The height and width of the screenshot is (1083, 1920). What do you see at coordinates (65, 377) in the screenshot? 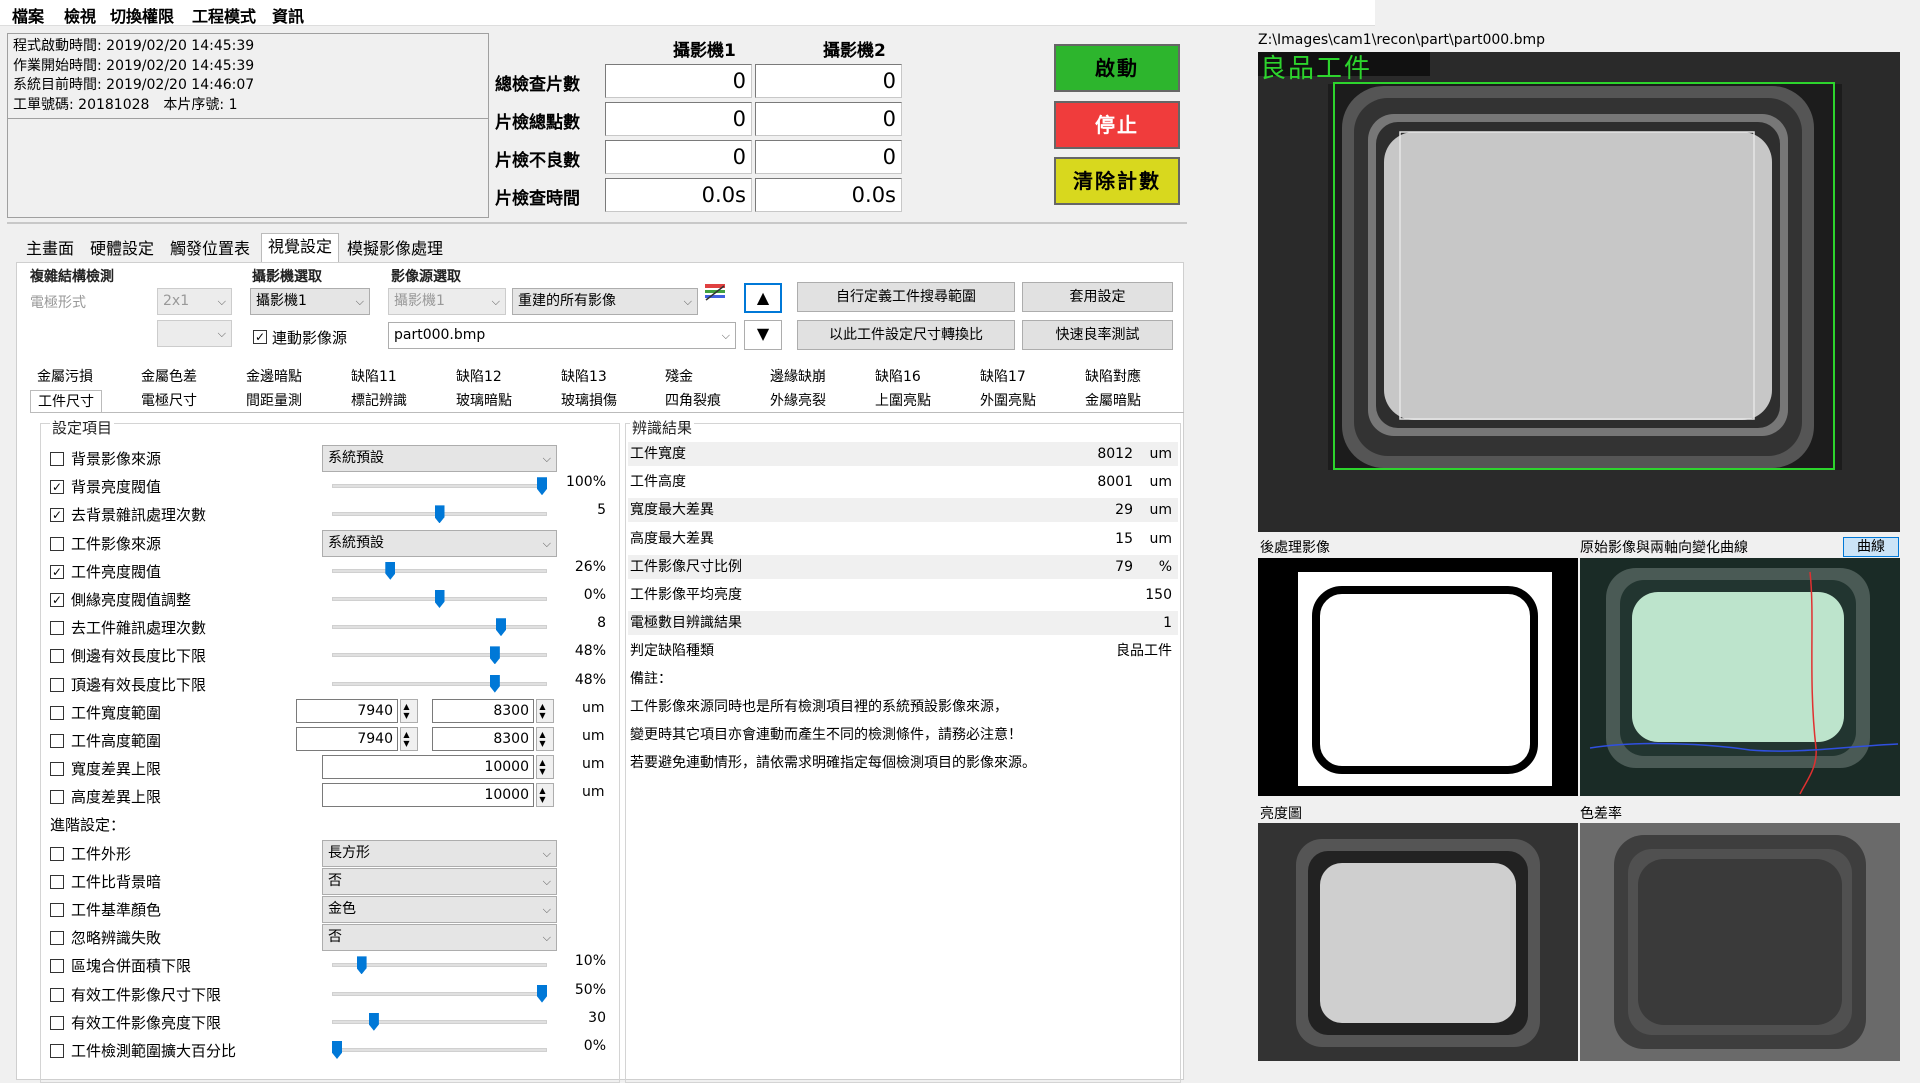
I see `subtab-top-0: 金屬污損` at bounding box center [65, 377].